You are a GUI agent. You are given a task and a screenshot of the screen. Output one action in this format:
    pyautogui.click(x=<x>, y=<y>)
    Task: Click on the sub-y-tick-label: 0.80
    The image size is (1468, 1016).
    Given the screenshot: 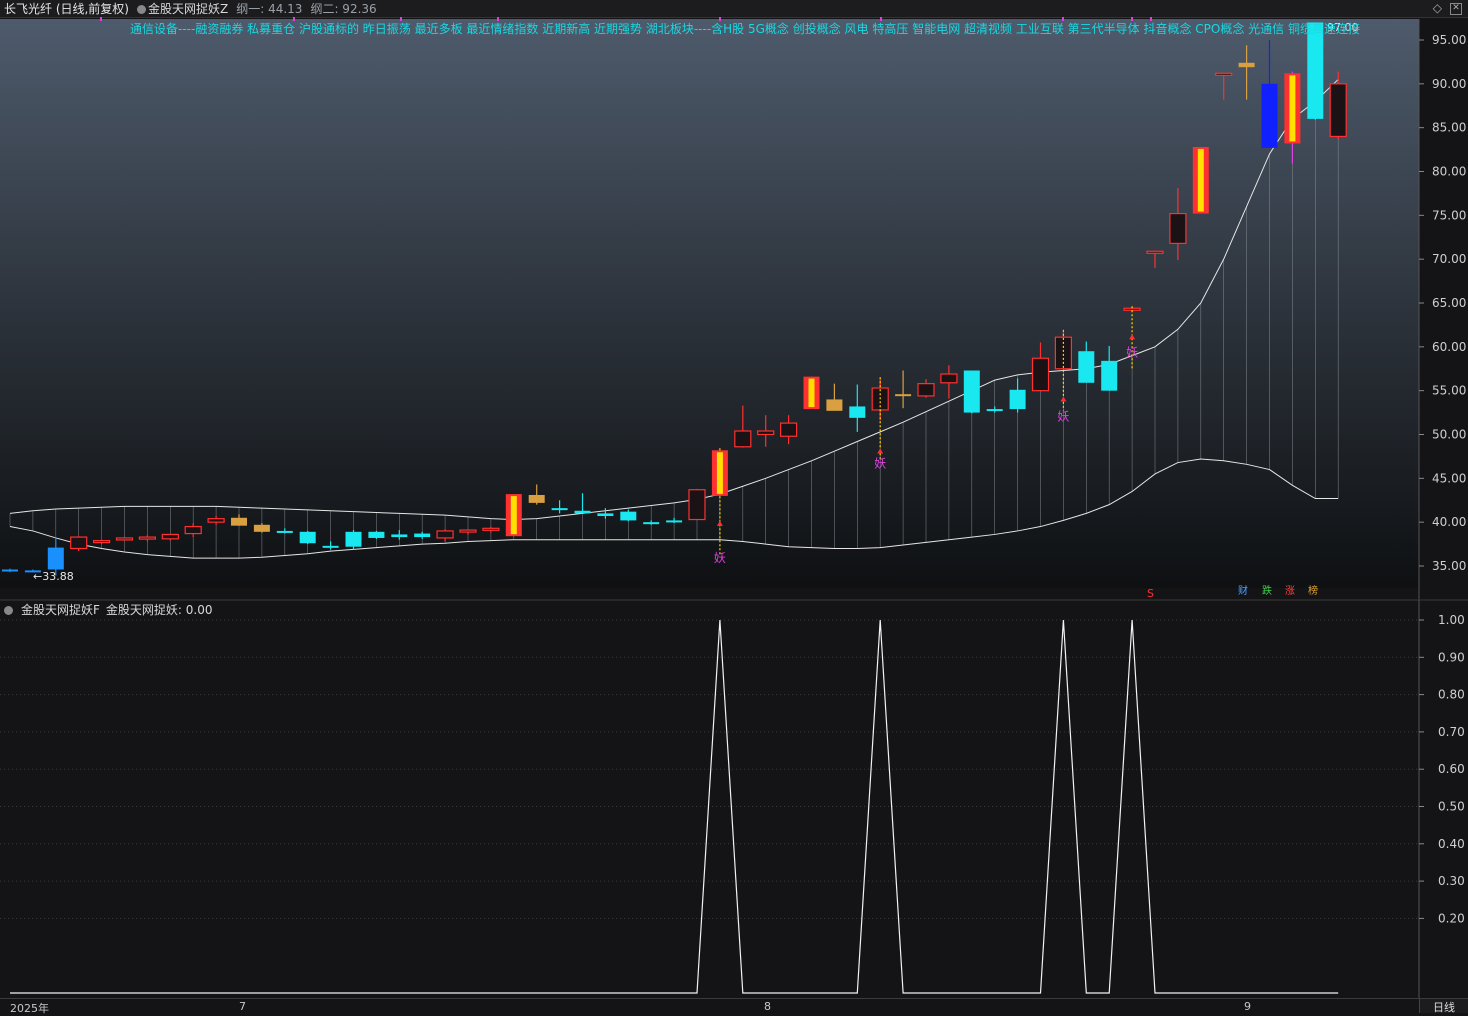 What is the action you would take?
    pyautogui.click(x=1451, y=695)
    